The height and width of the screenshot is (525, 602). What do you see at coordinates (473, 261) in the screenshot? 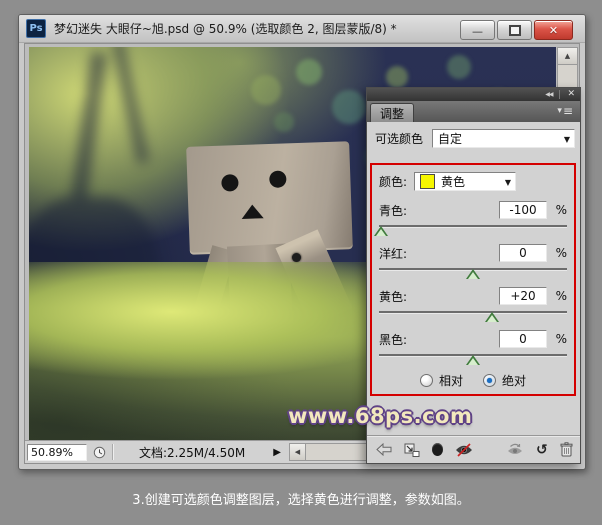
I see `slider-group-1: 洋红: 0%` at bounding box center [473, 261].